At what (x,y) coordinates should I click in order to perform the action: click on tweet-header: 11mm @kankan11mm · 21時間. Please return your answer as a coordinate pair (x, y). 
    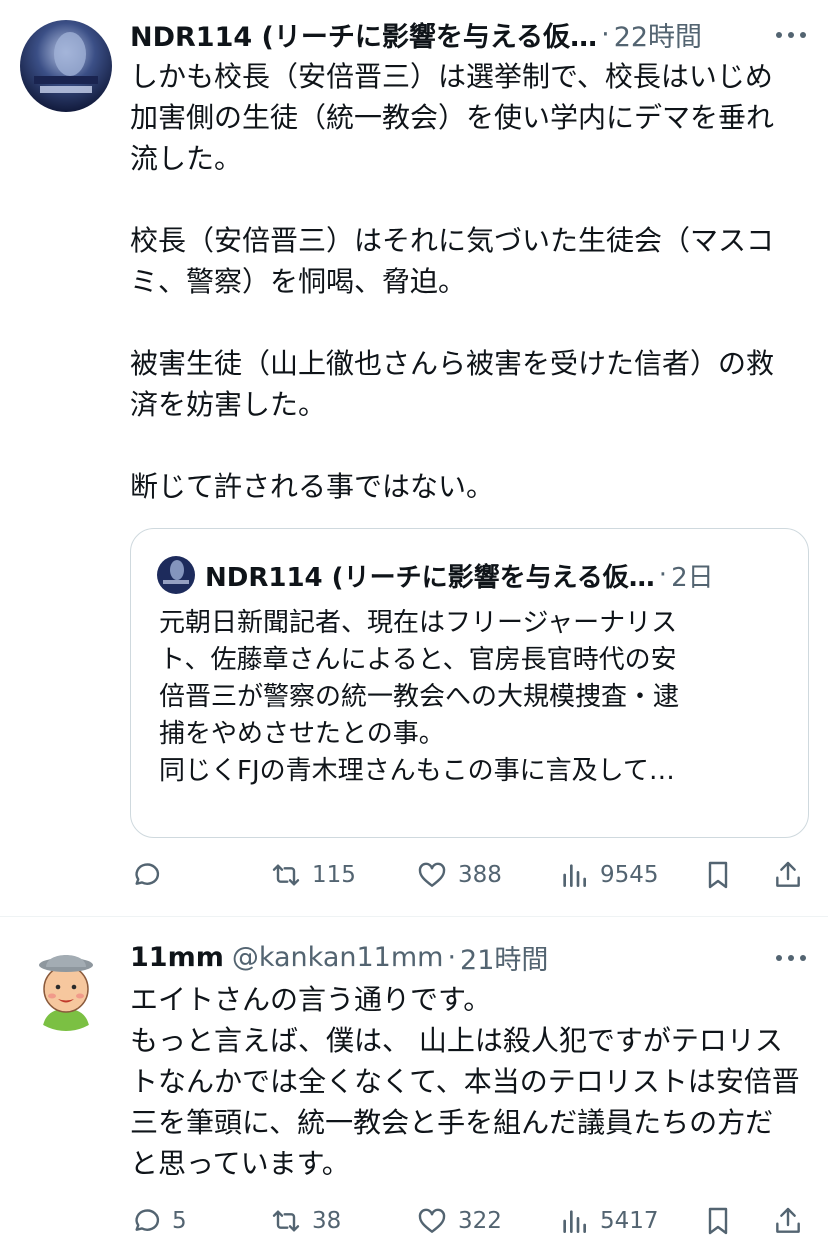
    Looking at the image, I should click on (439, 957).